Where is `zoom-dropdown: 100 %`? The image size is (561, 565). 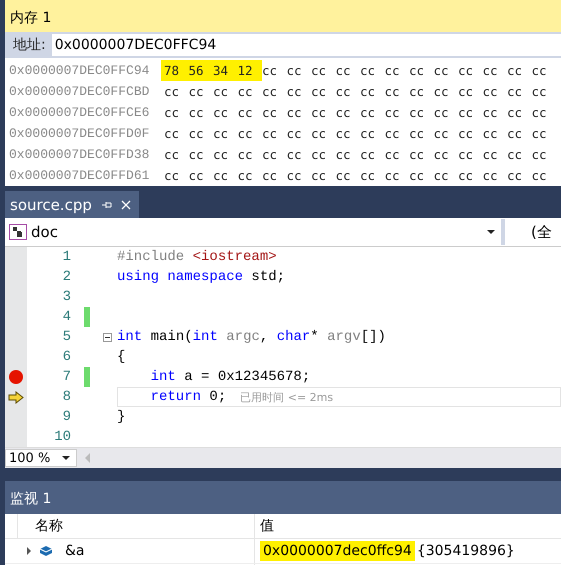
zoom-dropdown: 100 % is located at coordinates (41, 458).